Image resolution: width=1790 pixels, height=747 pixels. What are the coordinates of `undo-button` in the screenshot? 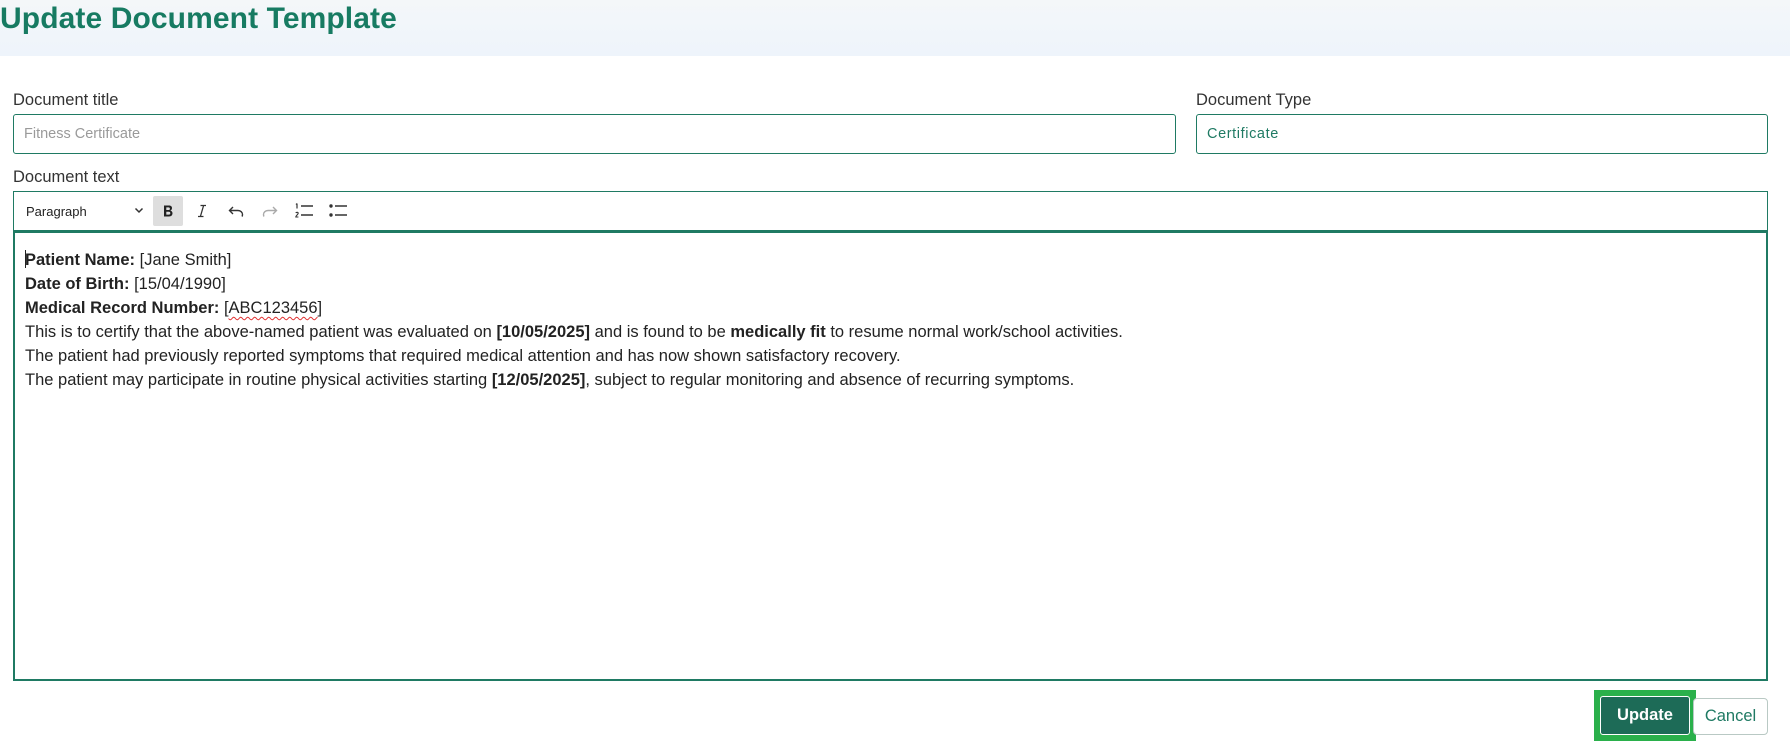 It's located at (236, 211).